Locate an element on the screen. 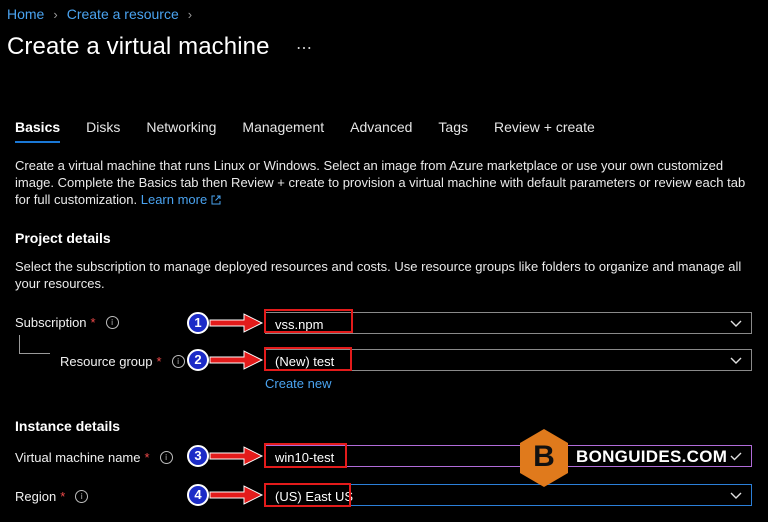 The height and width of the screenshot is (522, 768). breadcrumb: Home › Create a resource › is located at coordinates (104, 14).